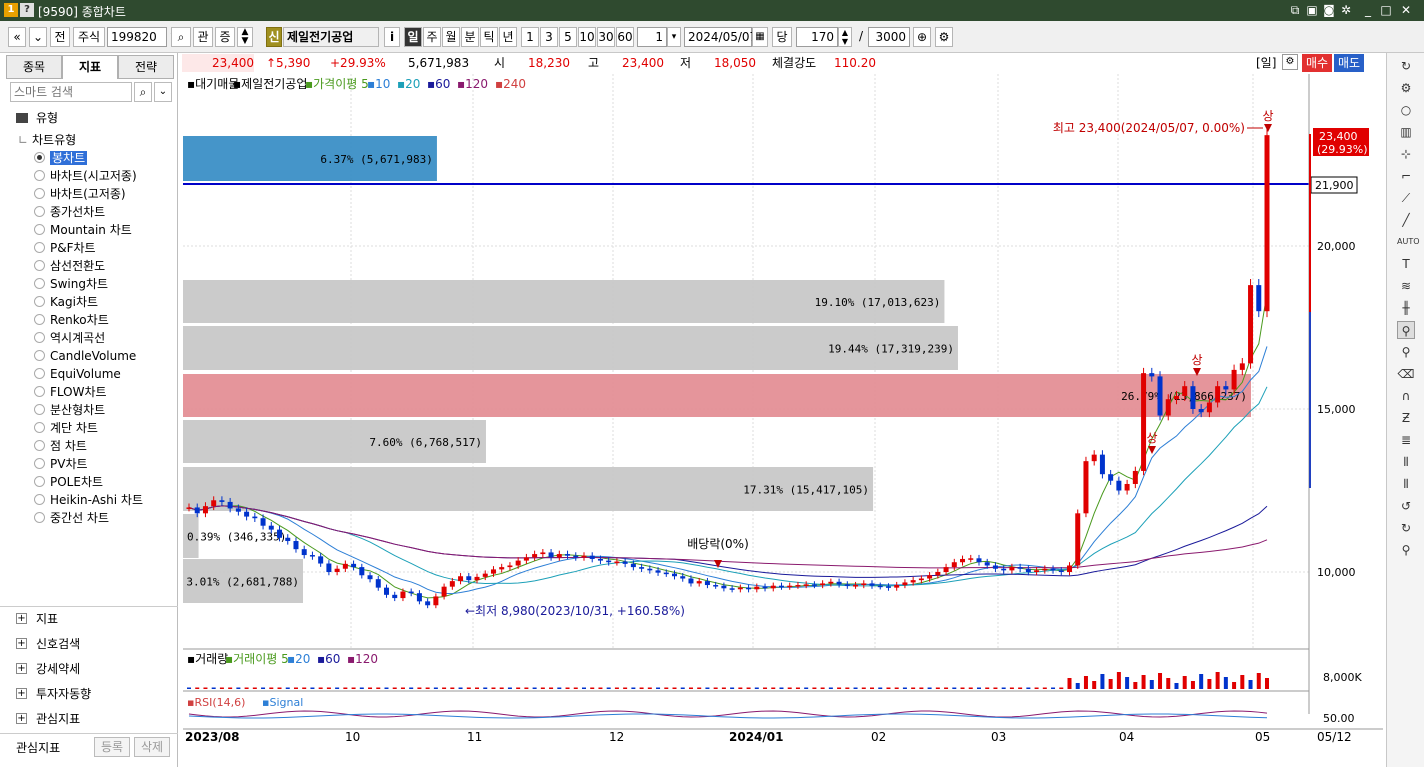 Image resolution: width=1424 pixels, height=767 pixels. Describe the element at coordinates (37, 619) in the screenshot. I see `section-indicator: + 지표` at that location.